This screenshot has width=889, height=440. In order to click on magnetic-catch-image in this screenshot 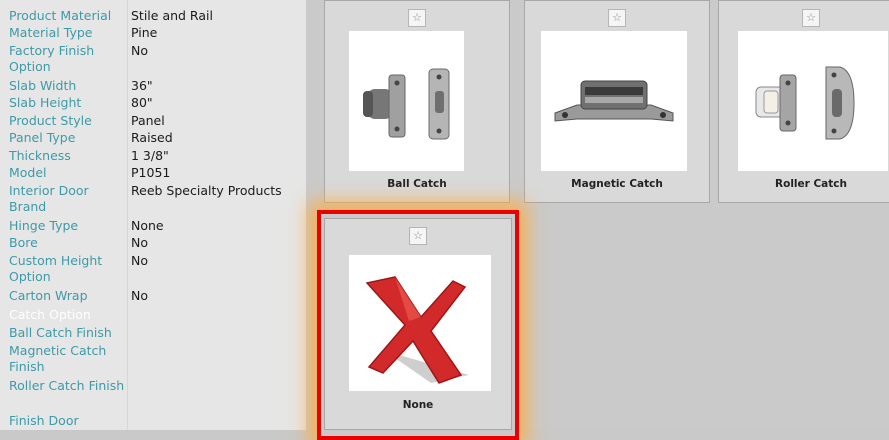, I will do `click(614, 101)`.